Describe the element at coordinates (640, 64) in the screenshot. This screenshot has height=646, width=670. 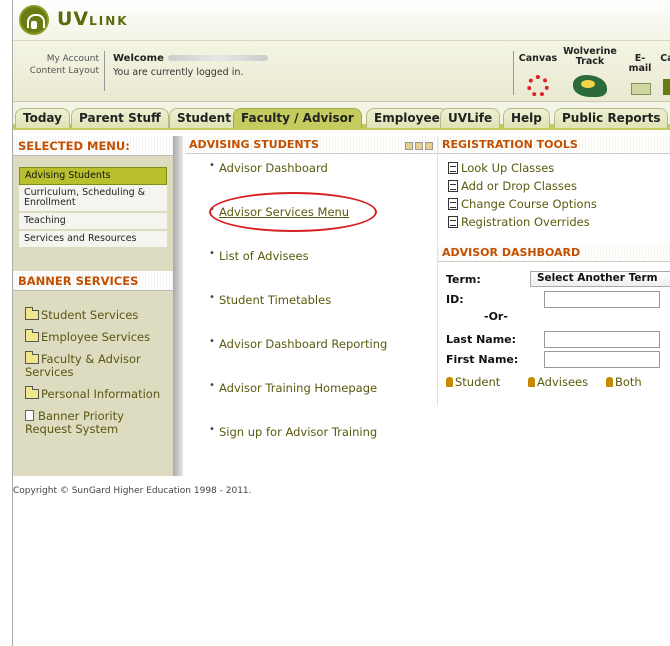
I see `email-link: E-mail` at that location.